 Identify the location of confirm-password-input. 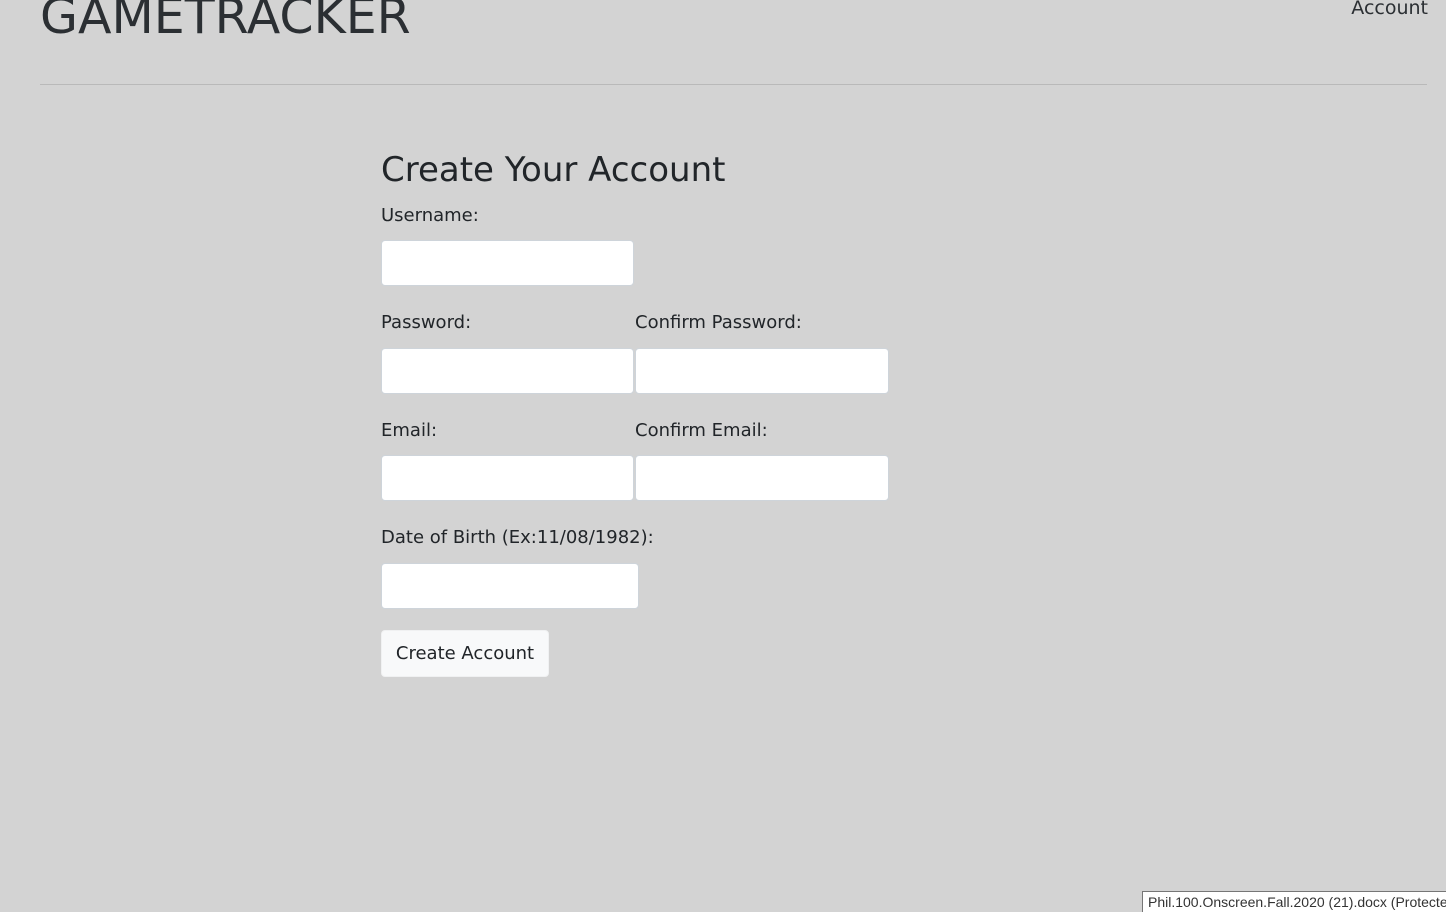
(762, 371).